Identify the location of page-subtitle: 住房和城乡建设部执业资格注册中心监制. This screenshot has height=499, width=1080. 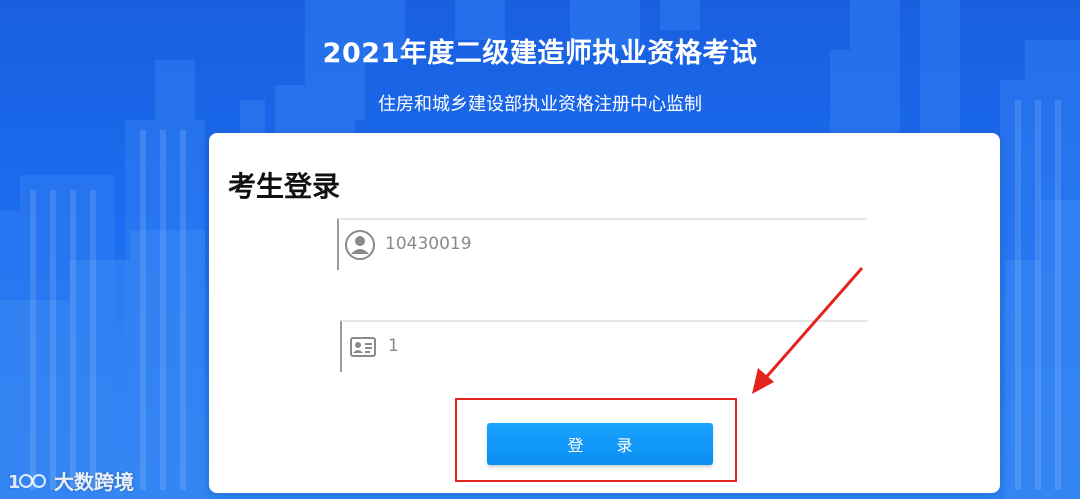
(540, 104).